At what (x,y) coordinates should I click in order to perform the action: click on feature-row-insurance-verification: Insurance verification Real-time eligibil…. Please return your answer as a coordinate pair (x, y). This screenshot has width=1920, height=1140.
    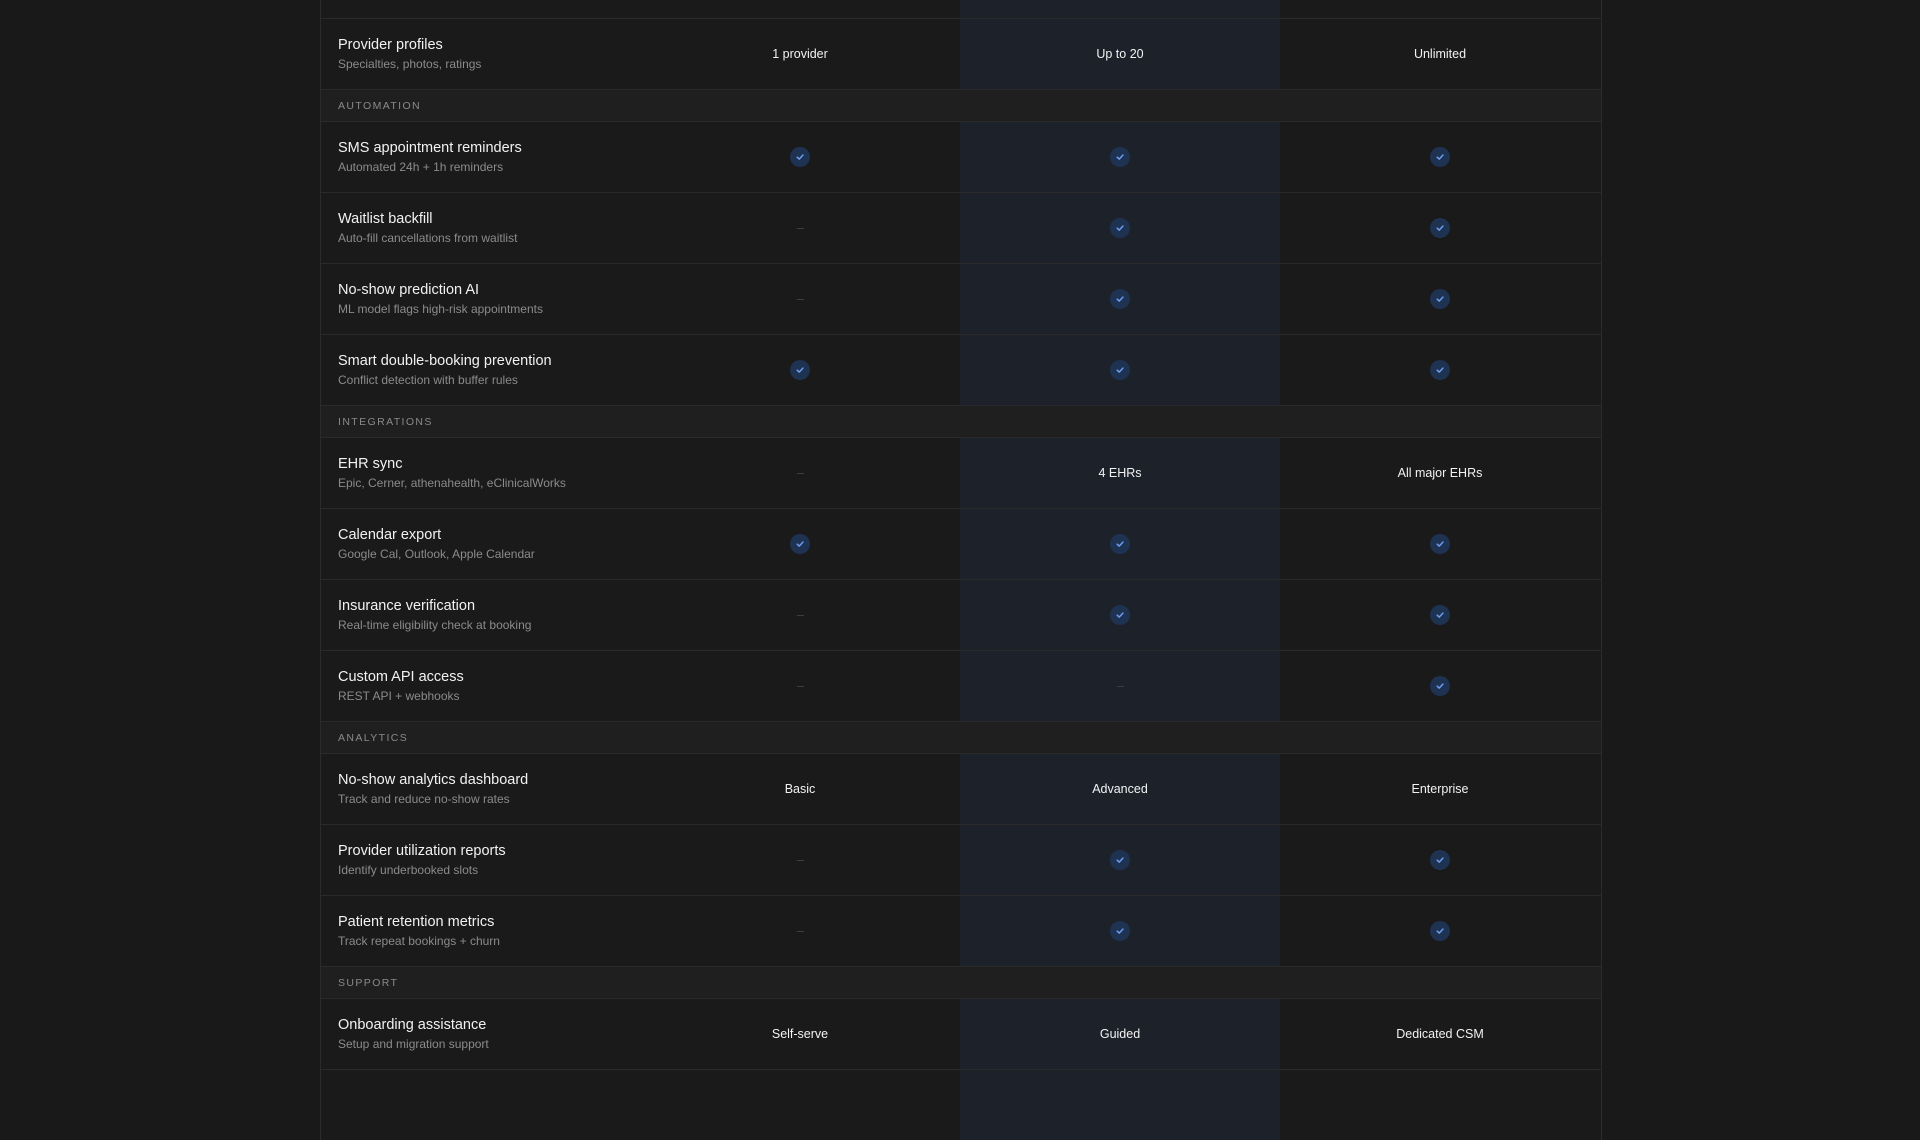
    Looking at the image, I should click on (961, 614).